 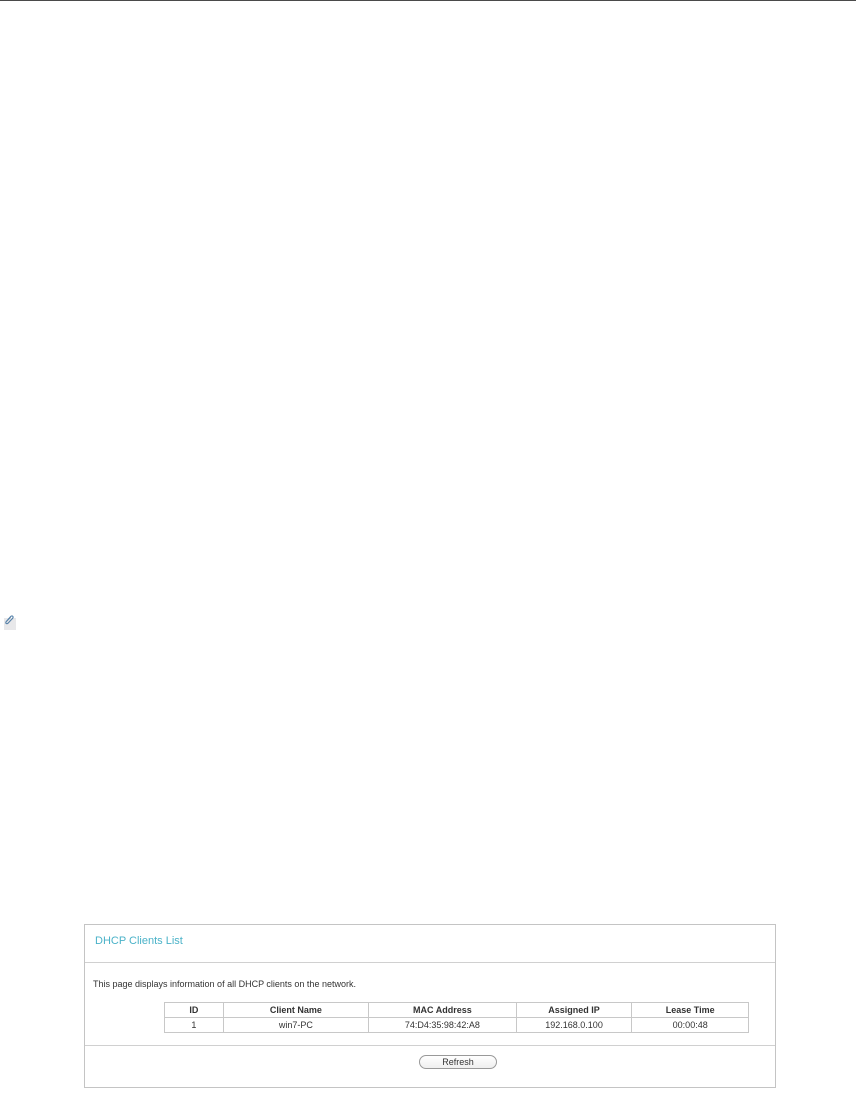 What do you see at coordinates (194, 1025) in the screenshot?
I see `cell-id: 1` at bounding box center [194, 1025].